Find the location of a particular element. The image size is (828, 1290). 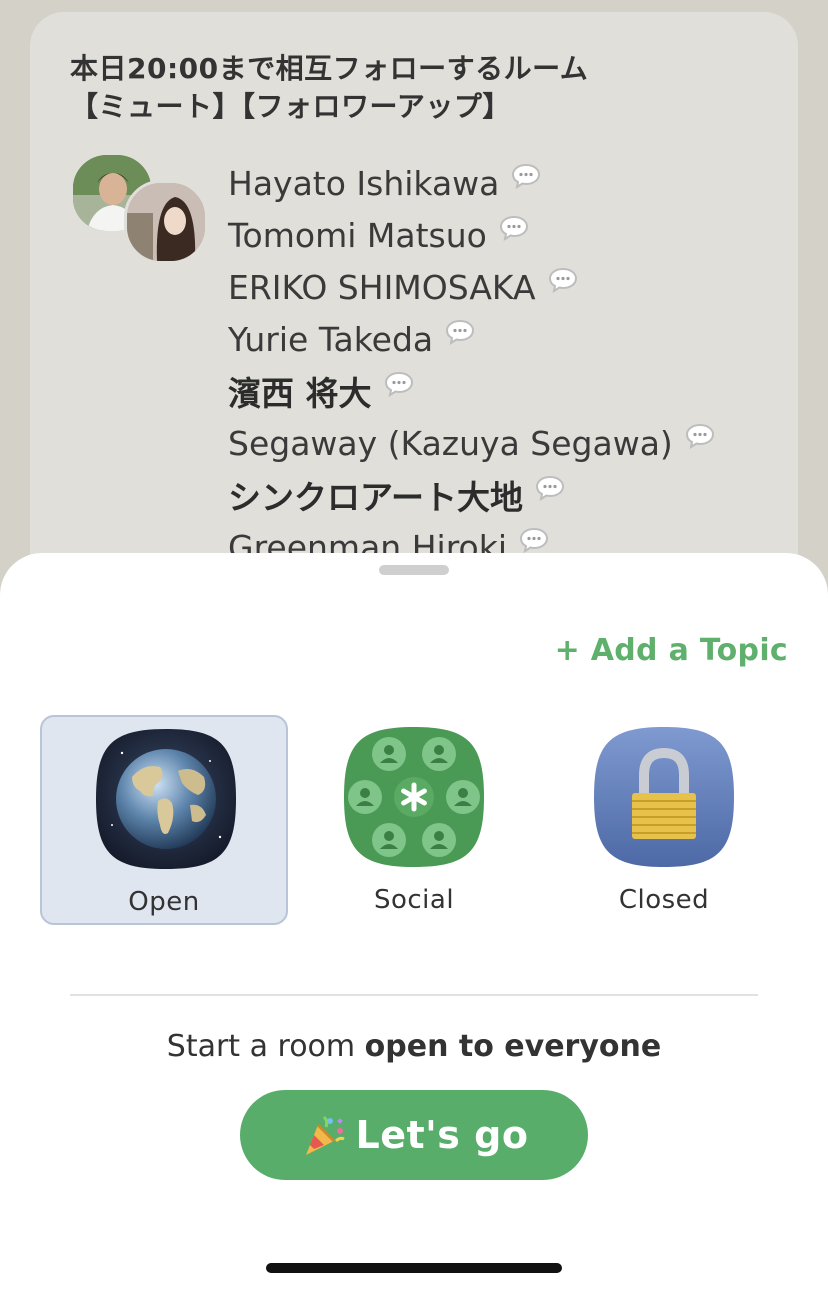

party-popper-icon is located at coordinates (325, 1135).